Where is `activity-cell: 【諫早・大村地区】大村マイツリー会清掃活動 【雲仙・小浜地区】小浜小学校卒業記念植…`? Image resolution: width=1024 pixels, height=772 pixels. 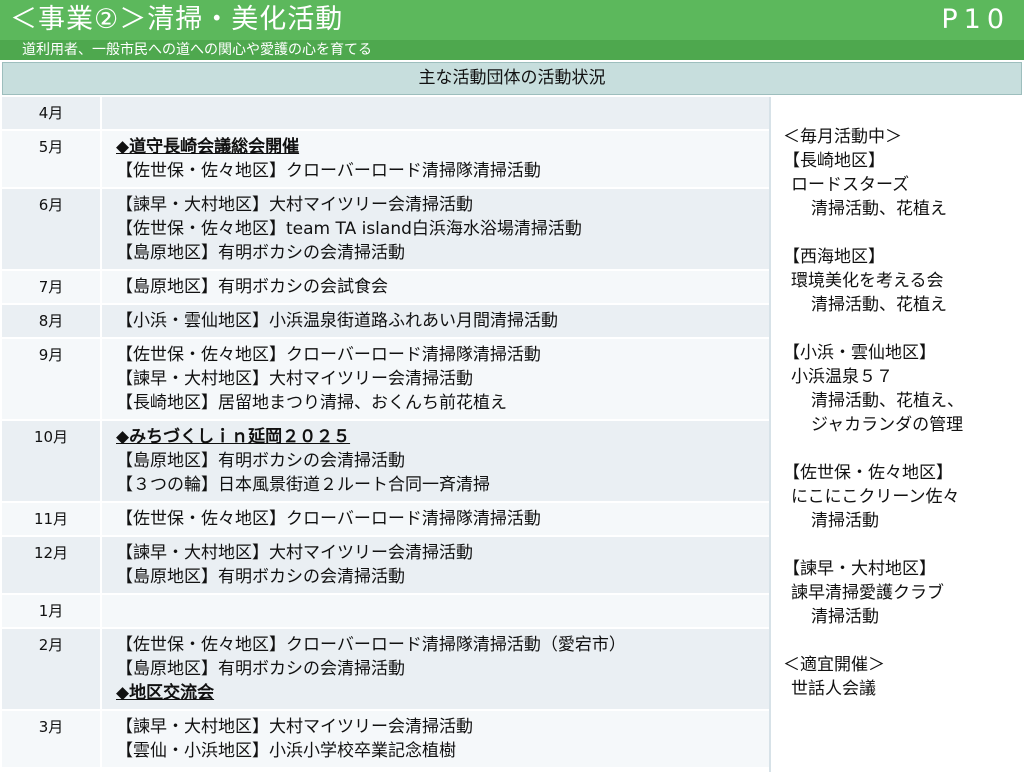
activity-cell: 【諫早・大村地区】大村マイツリー会清掃活動 【雲仙・小浜地区】小浜小学校卒業記念植… is located at coordinates (436, 739).